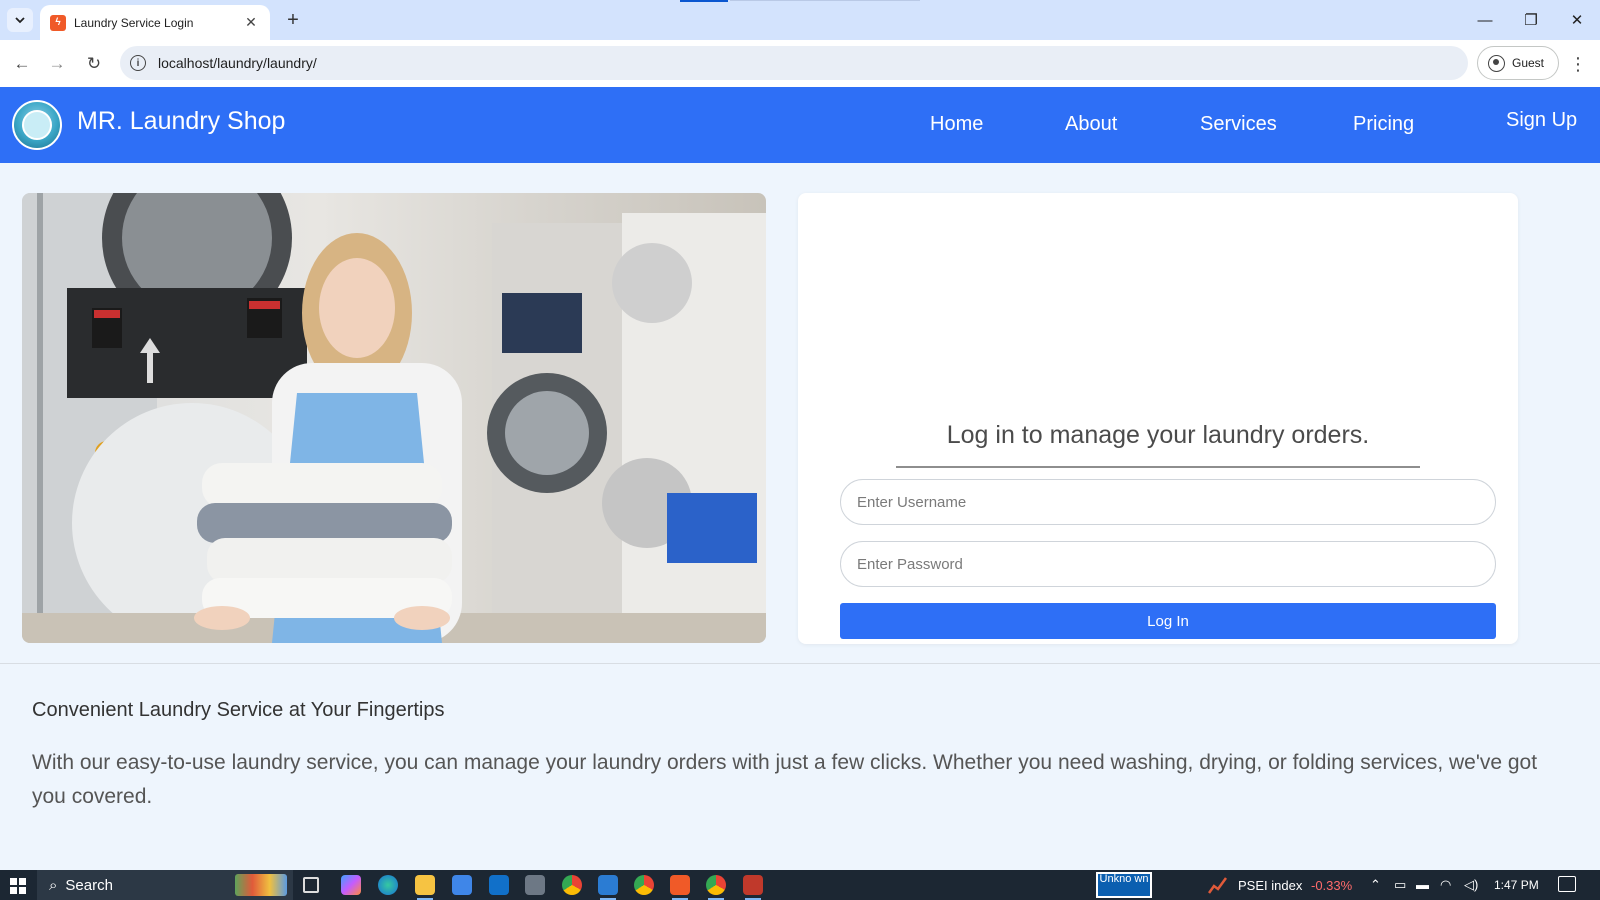  Describe the element at coordinates (1496, 63) in the screenshot. I see `profile-icon` at that location.